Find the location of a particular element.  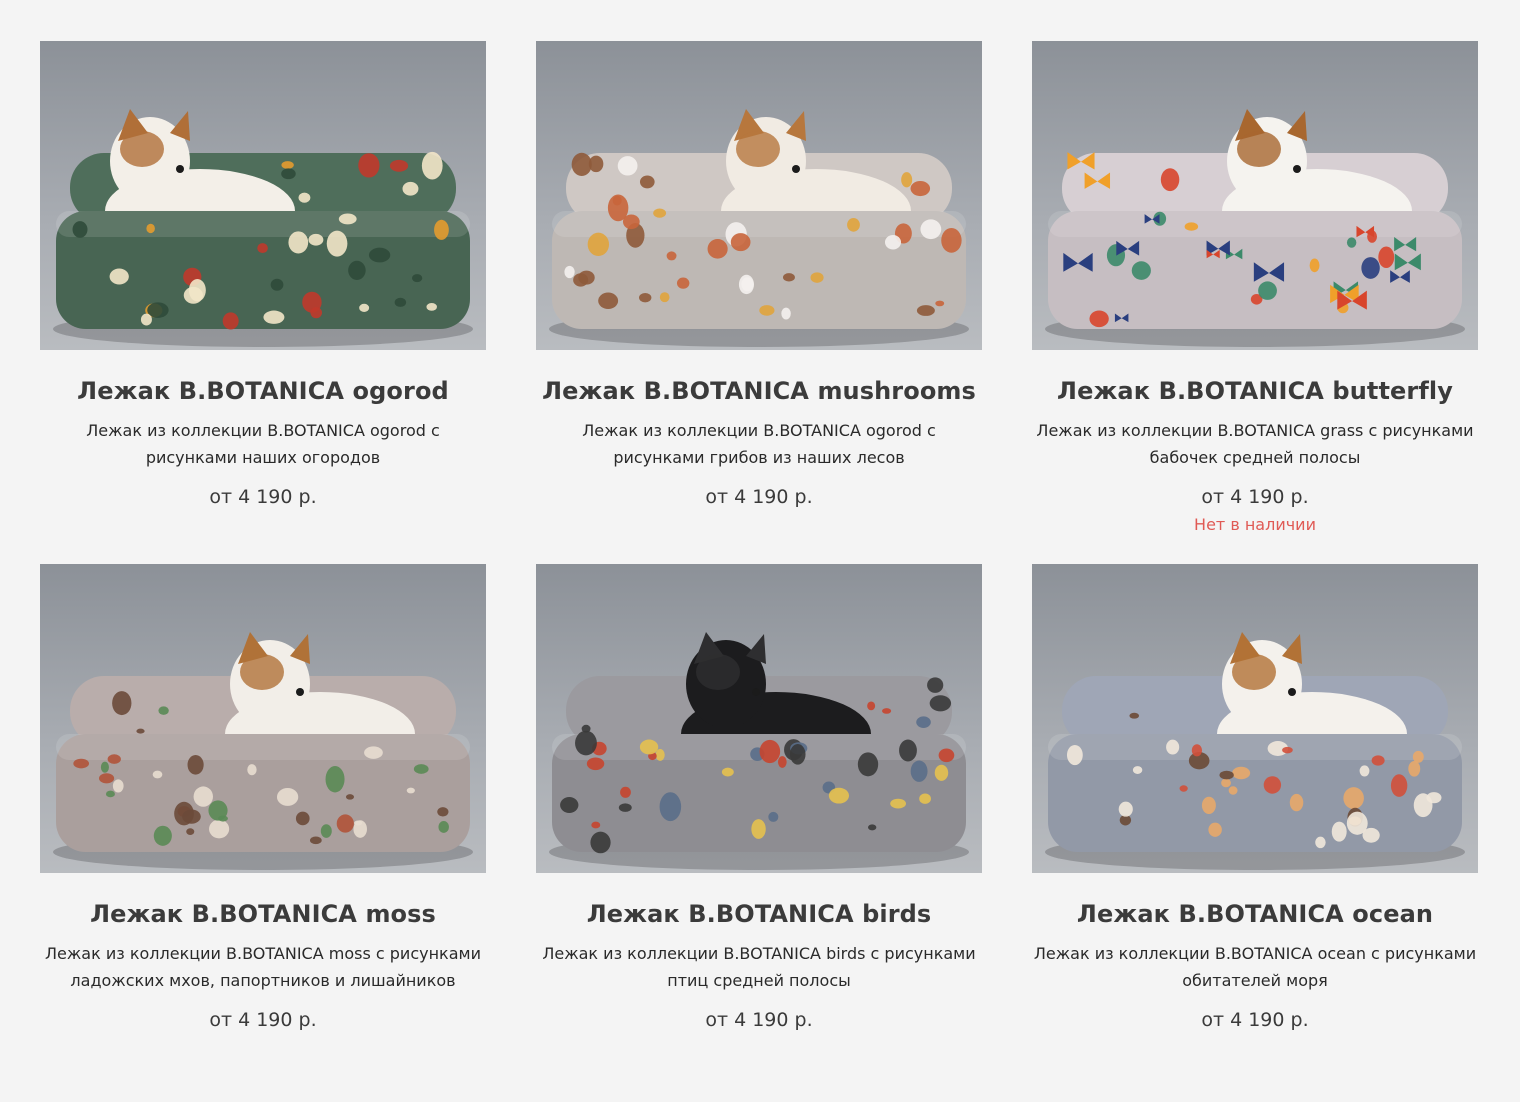

product-title: Лежак B.BOTANICA moss is located at coordinates (263, 914).